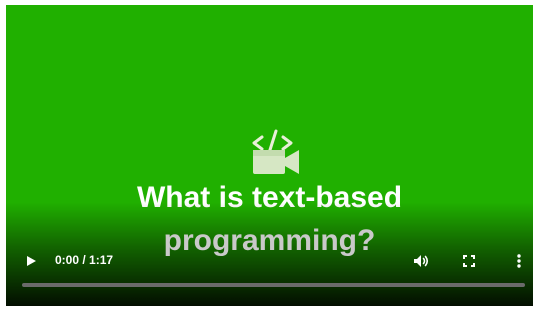 The image size is (539, 311). What do you see at coordinates (519, 261) in the screenshot?
I see `more-vertical-icon` at bounding box center [519, 261].